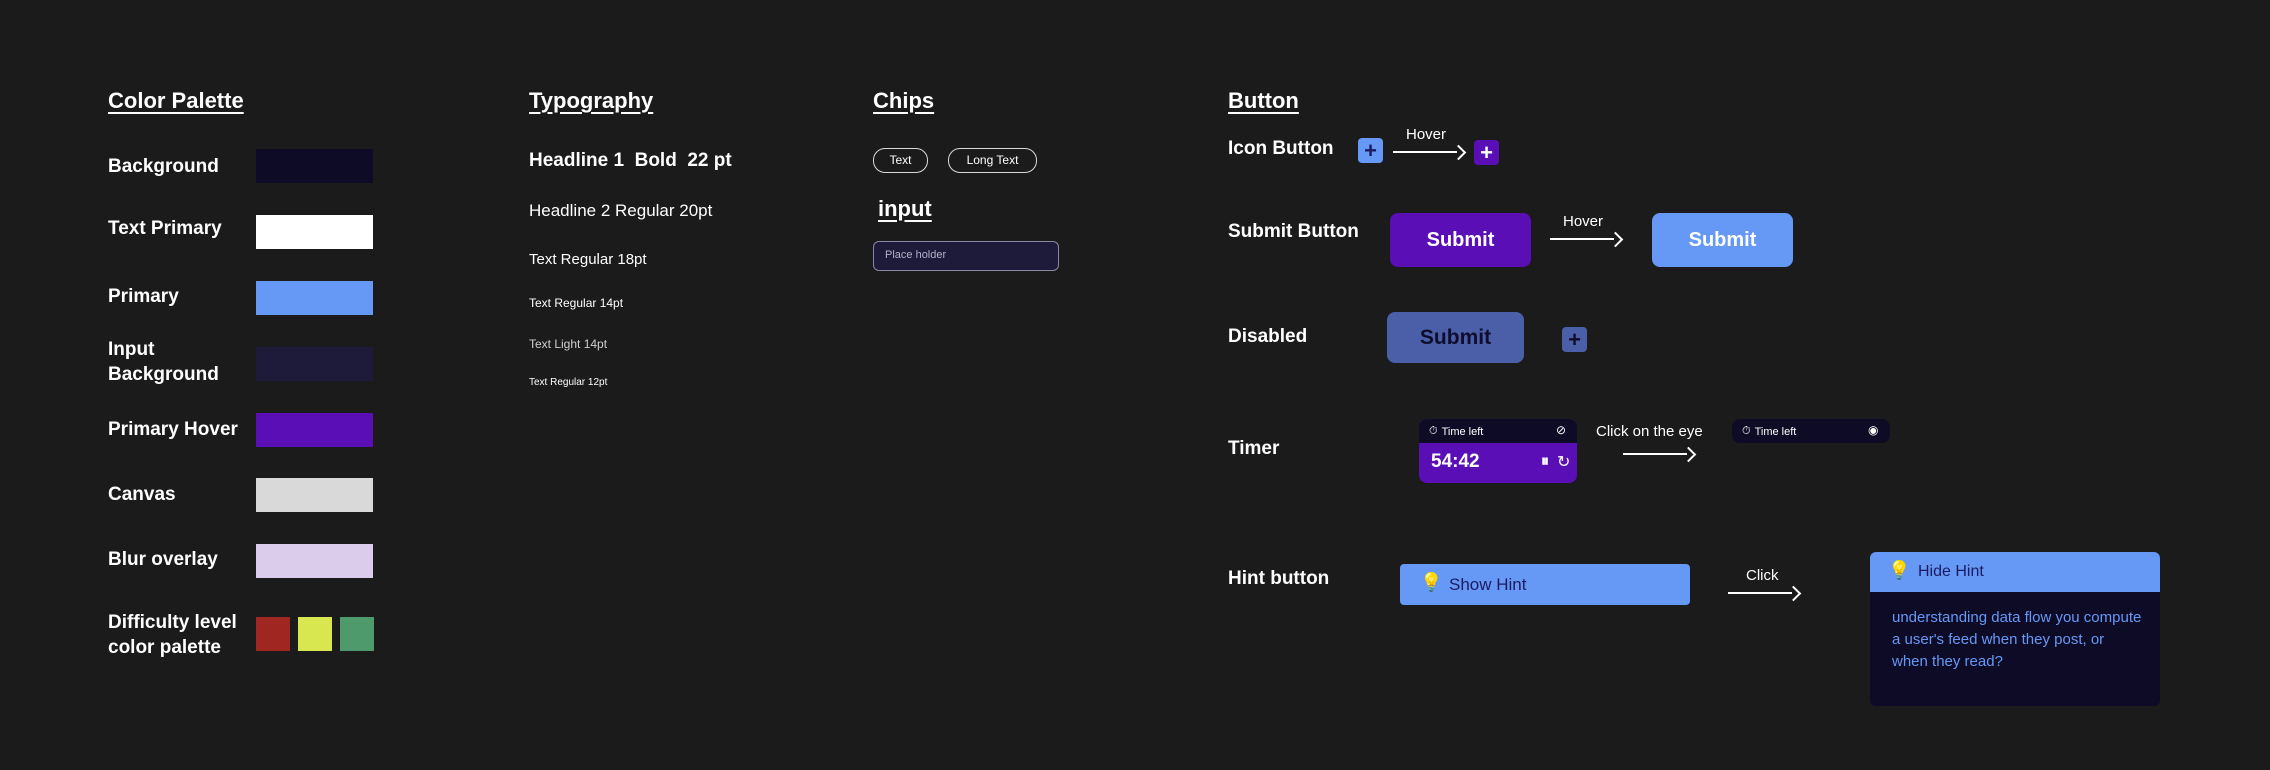 The image size is (2270, 770). Describe the element at coordinates (1561, 430) in the screenshot. I see `eye-off-icon: ⊘` at that location.